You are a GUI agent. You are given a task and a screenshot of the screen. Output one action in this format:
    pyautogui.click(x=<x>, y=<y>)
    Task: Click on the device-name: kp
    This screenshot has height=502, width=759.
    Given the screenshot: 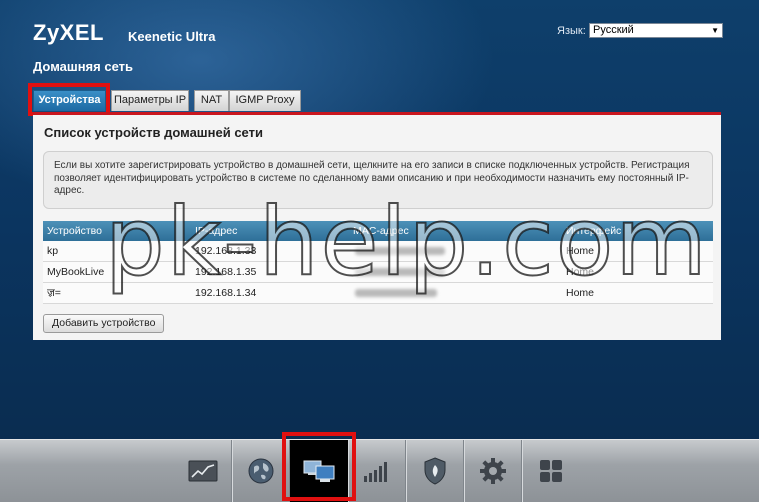 What is the action you would take?
    pyautogui.click(x=53, y=251)
    